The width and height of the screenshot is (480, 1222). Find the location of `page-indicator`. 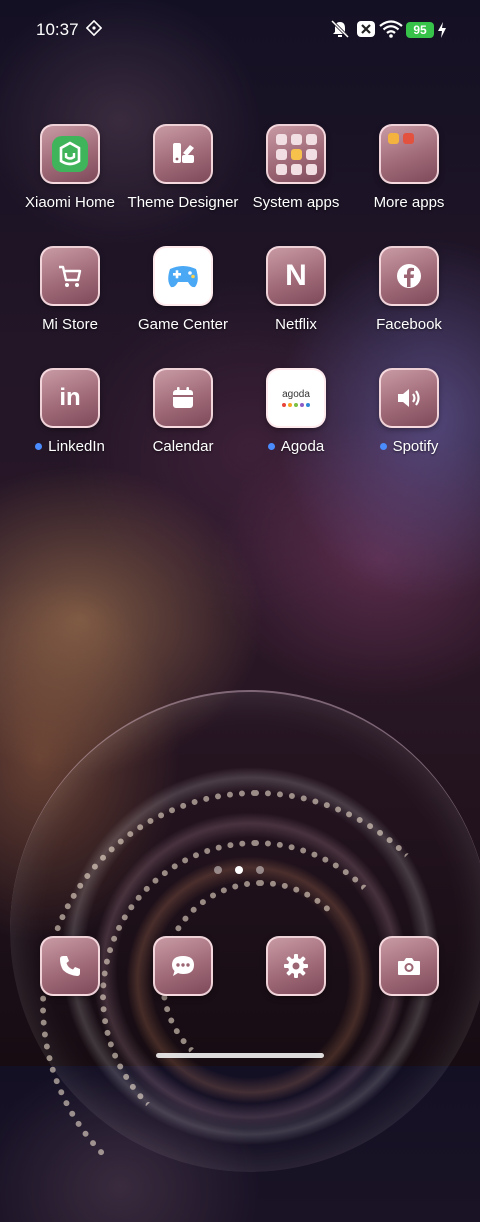

page-indicator is located at coordinates (239, 870).